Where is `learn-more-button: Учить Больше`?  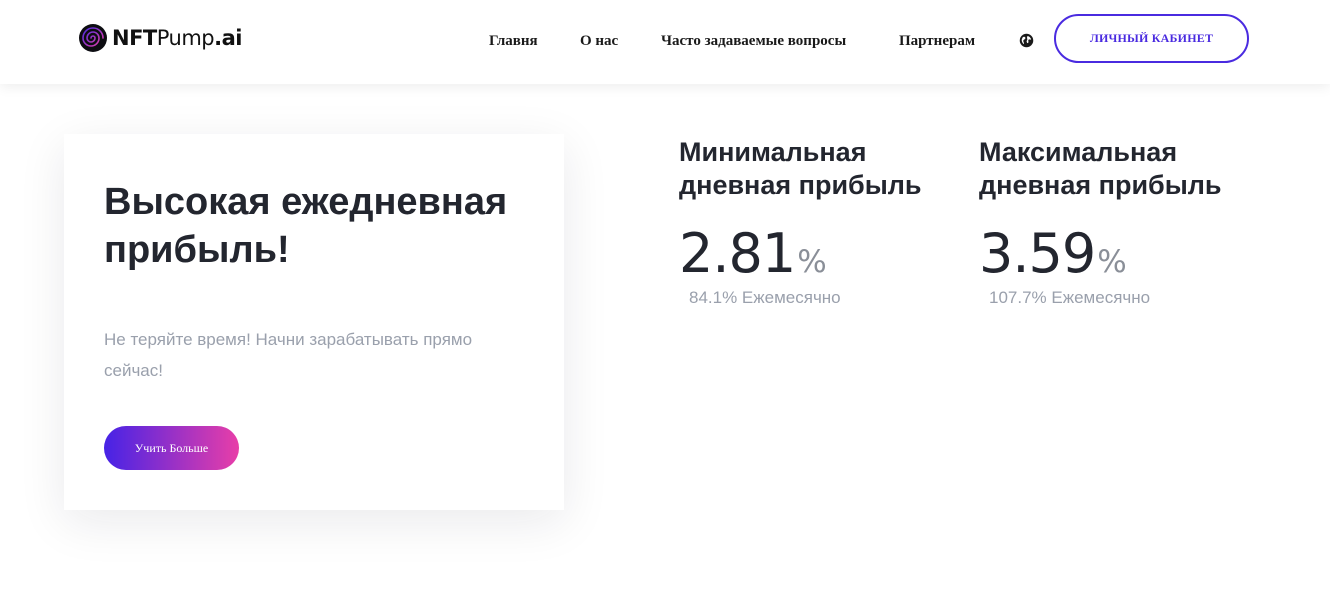 learn-more-button: Учить Больше is located at coordinates (171, 448).